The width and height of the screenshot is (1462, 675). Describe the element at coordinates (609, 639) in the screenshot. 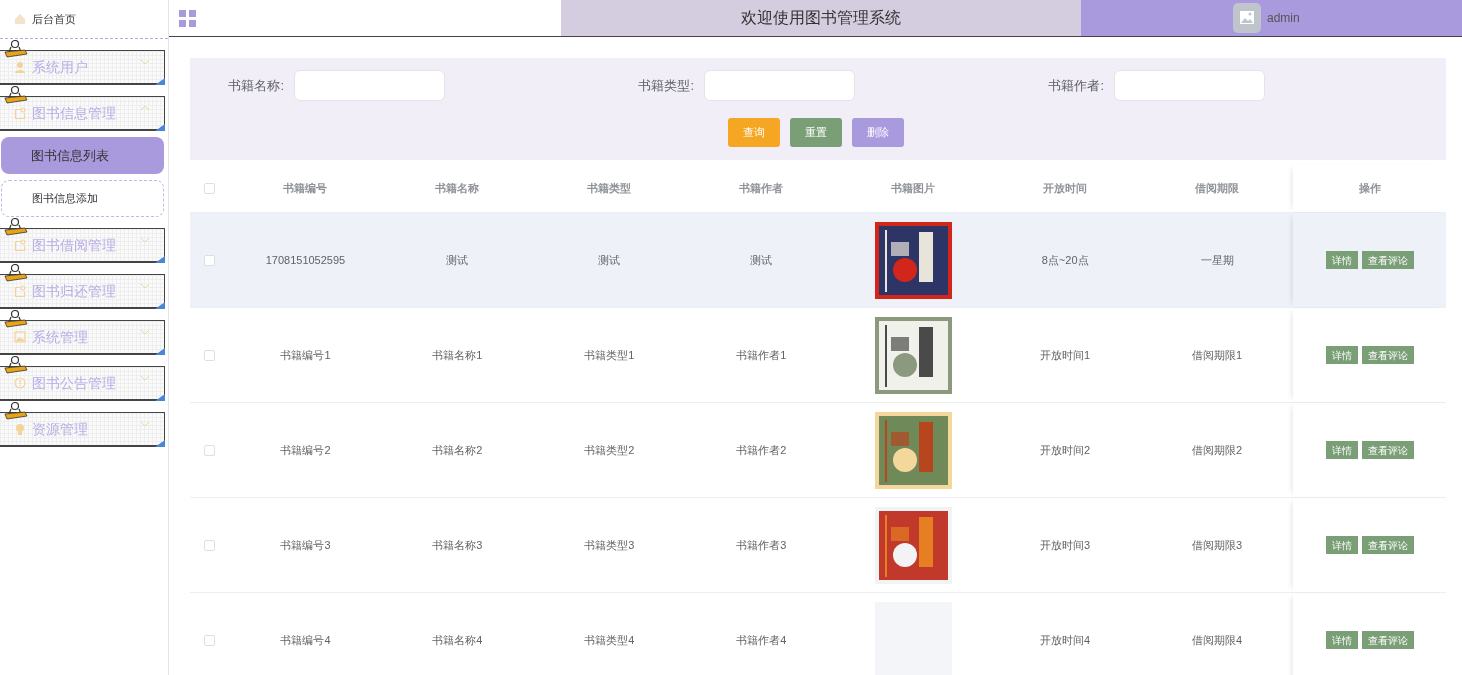

I see `table-cell: 书籍类型4` at that location.